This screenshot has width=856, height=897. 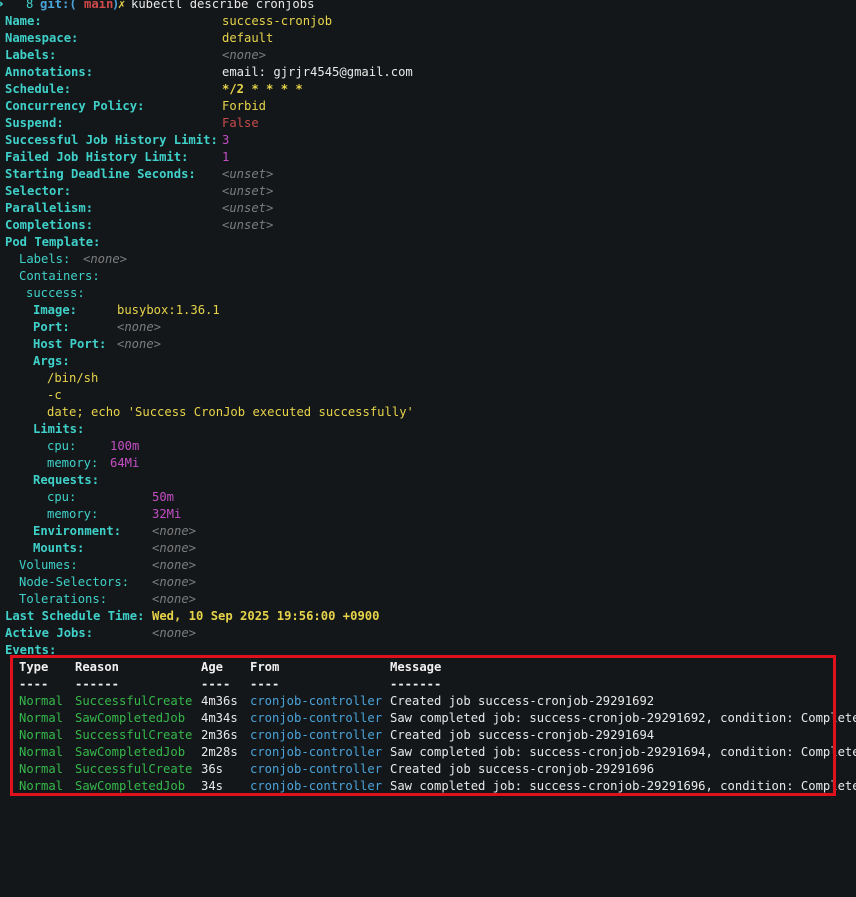 What do you see at coordinates (428, 174) in the screenshot?
I see `field-deadline: Starting Deadline Seconds: <unset>` at bounding box center [428, 174].